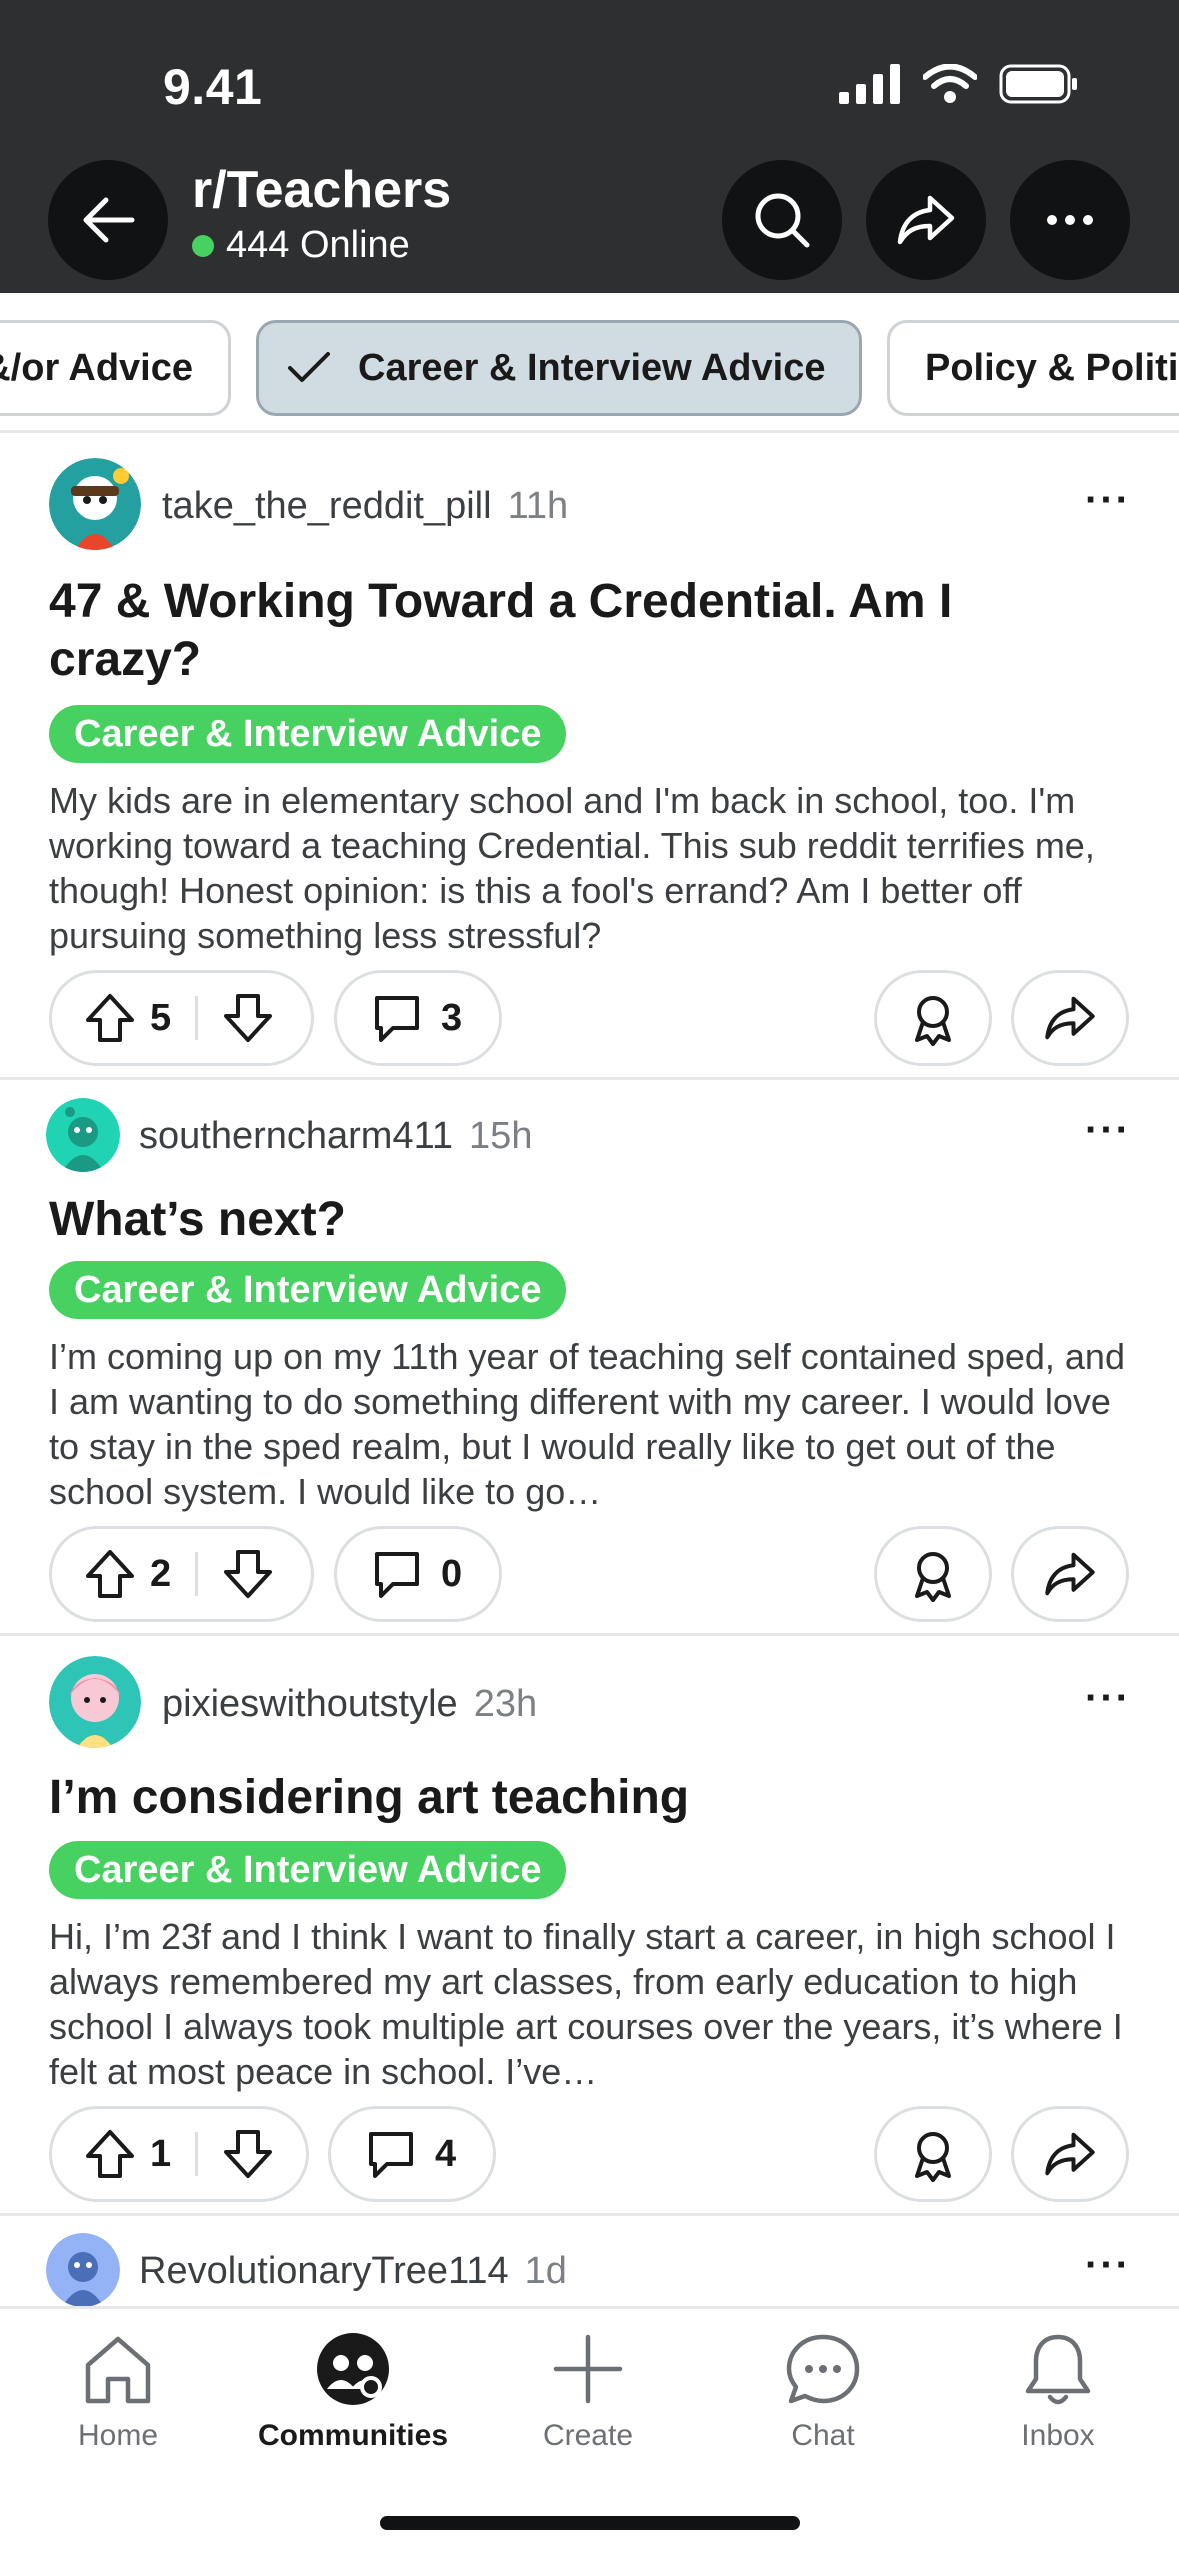 This screenshot has width=1179, height=2556. What do you see at coordinates (501, 1136) in the screenshot?
I see `post-age: 15h` at bounding box center [501, 1136].